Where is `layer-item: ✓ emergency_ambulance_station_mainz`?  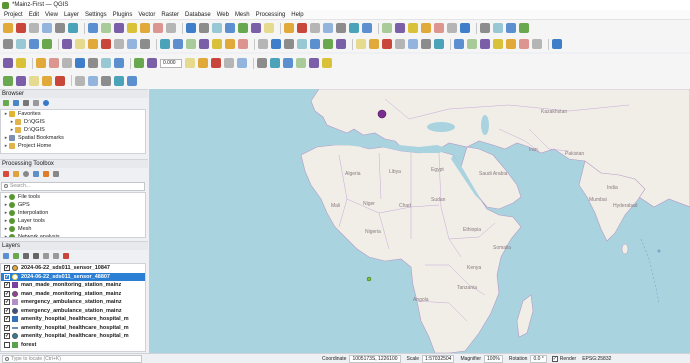
layer-item: ✓ emergency_ambulance_station_mainz is located at coordinates (73, 311).